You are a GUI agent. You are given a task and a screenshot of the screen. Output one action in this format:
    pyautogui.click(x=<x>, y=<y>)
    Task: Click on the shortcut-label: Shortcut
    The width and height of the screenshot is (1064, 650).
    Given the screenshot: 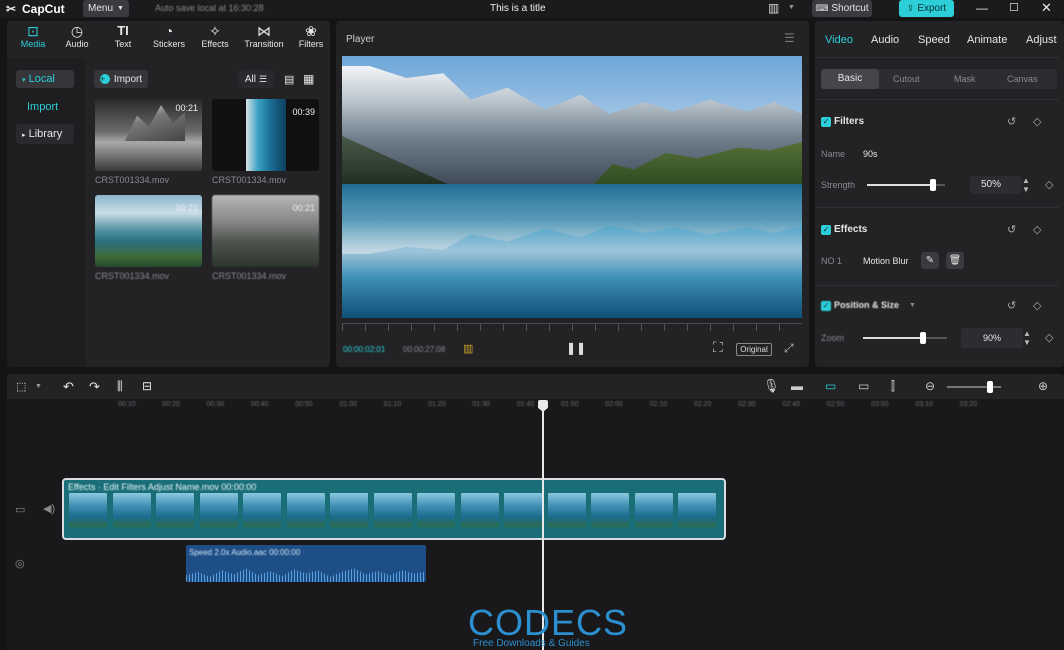 What is the action you would take?
    pyautogui.click(x=850, y=8)
    